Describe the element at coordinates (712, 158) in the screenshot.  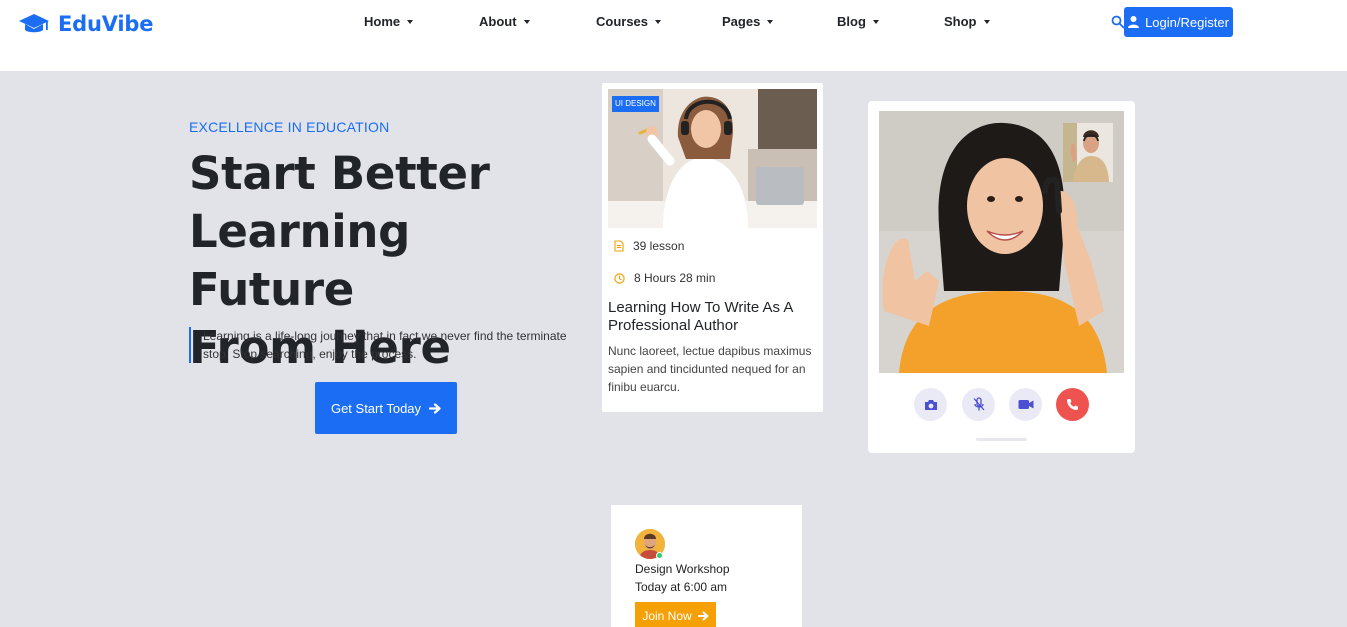
I see `course-thumbnail: UI DESIGN` at that location.